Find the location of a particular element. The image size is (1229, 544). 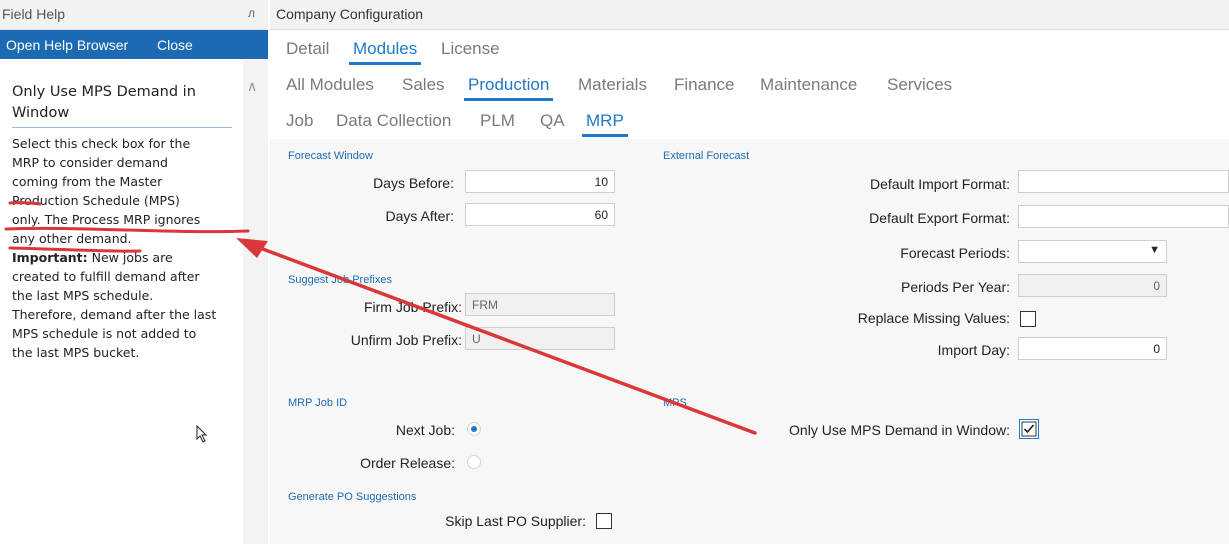

group-generate-po-suggestions: Generate PO Suggestions is located at coordinates (352, 497).